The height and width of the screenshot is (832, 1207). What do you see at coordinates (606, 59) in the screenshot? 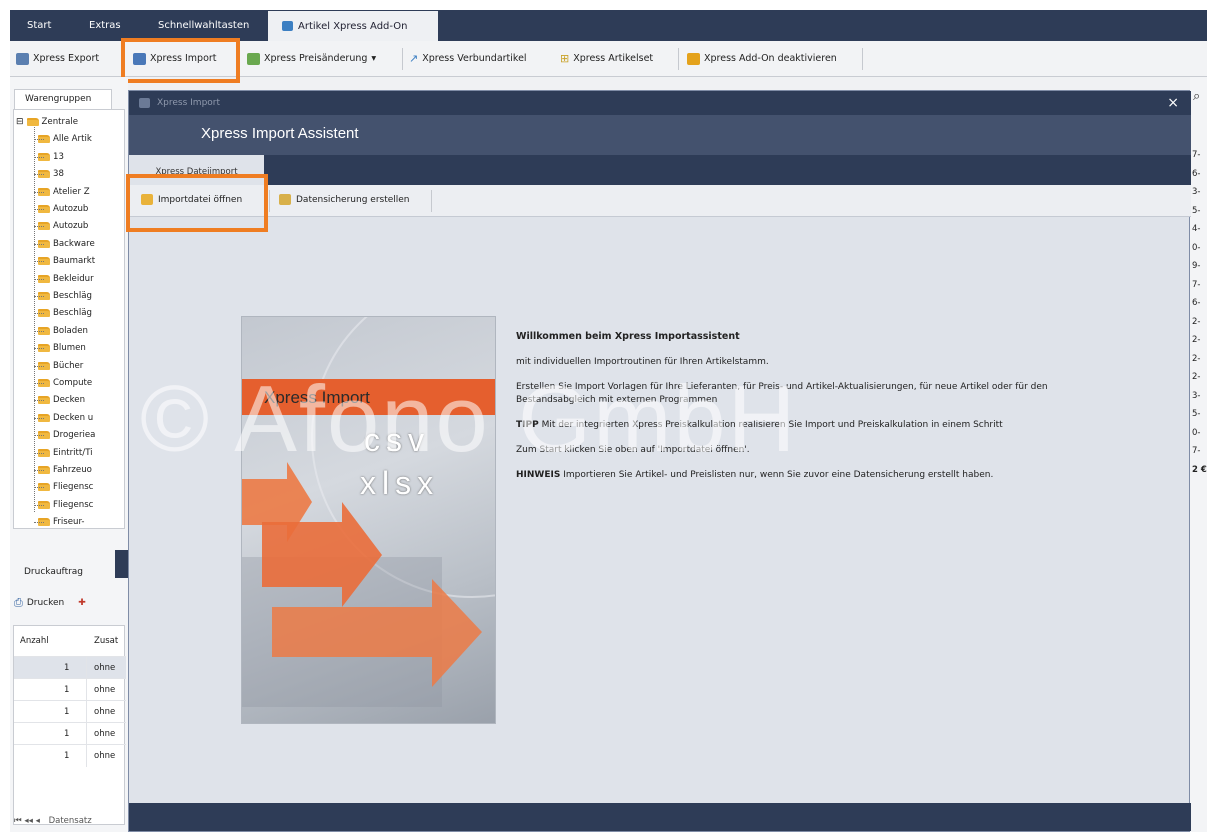
I see `xpress-artikelset-button: ⊞ Xpress Artikelset` at bounding box center [606, 59].